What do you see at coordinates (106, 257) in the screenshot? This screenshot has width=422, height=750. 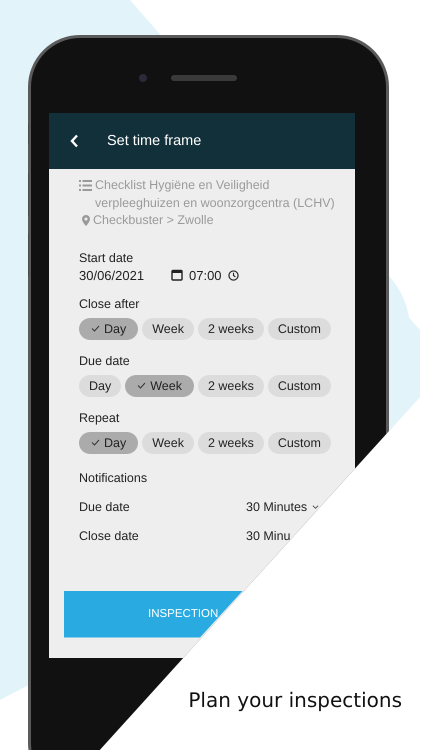 I see `field-label: Start date` at bounding box center [106, 257].